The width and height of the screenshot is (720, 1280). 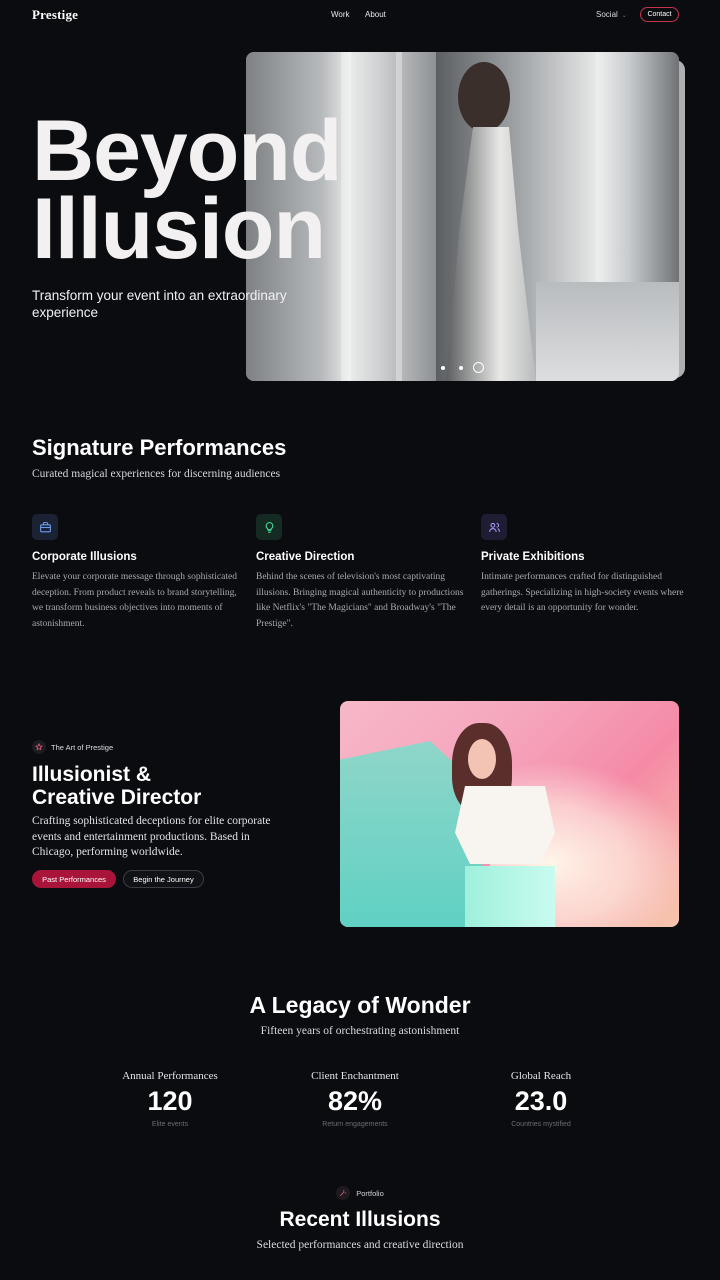 I want to click on stat-note: Countries mystified, so click(x=541, y=1124).